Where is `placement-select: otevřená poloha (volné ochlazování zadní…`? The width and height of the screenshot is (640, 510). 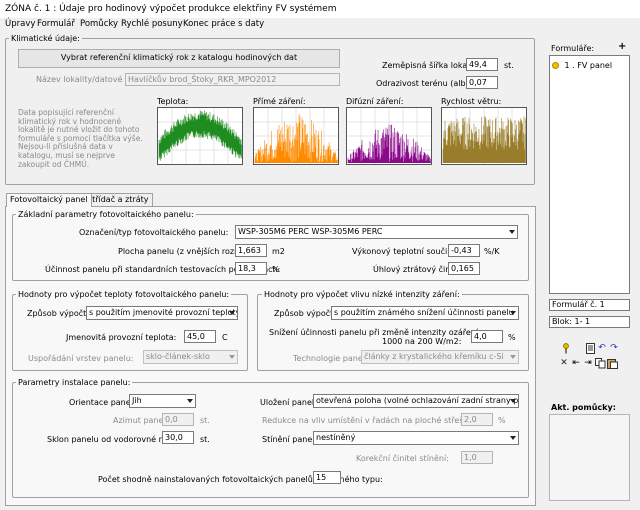 placement-select: otevřená poloha (volné ochlazování zadní… is located at coordinates (416, 401).